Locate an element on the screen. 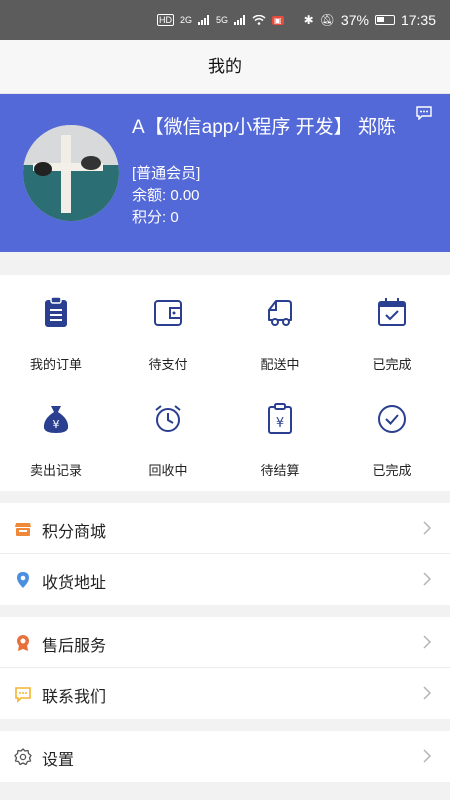 The width and height of the screenshot is (450, 800). battery-icon is located at coordinates (384, 20).